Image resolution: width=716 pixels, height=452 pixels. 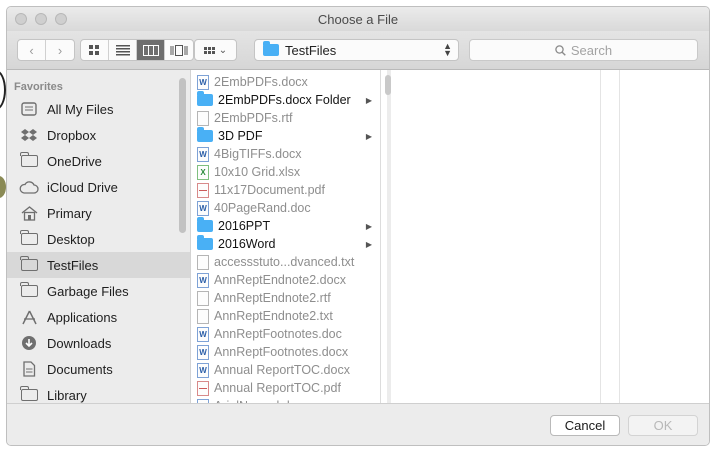 I want to click on sidebar-item-label: Applications, so click(x=82, y=317).